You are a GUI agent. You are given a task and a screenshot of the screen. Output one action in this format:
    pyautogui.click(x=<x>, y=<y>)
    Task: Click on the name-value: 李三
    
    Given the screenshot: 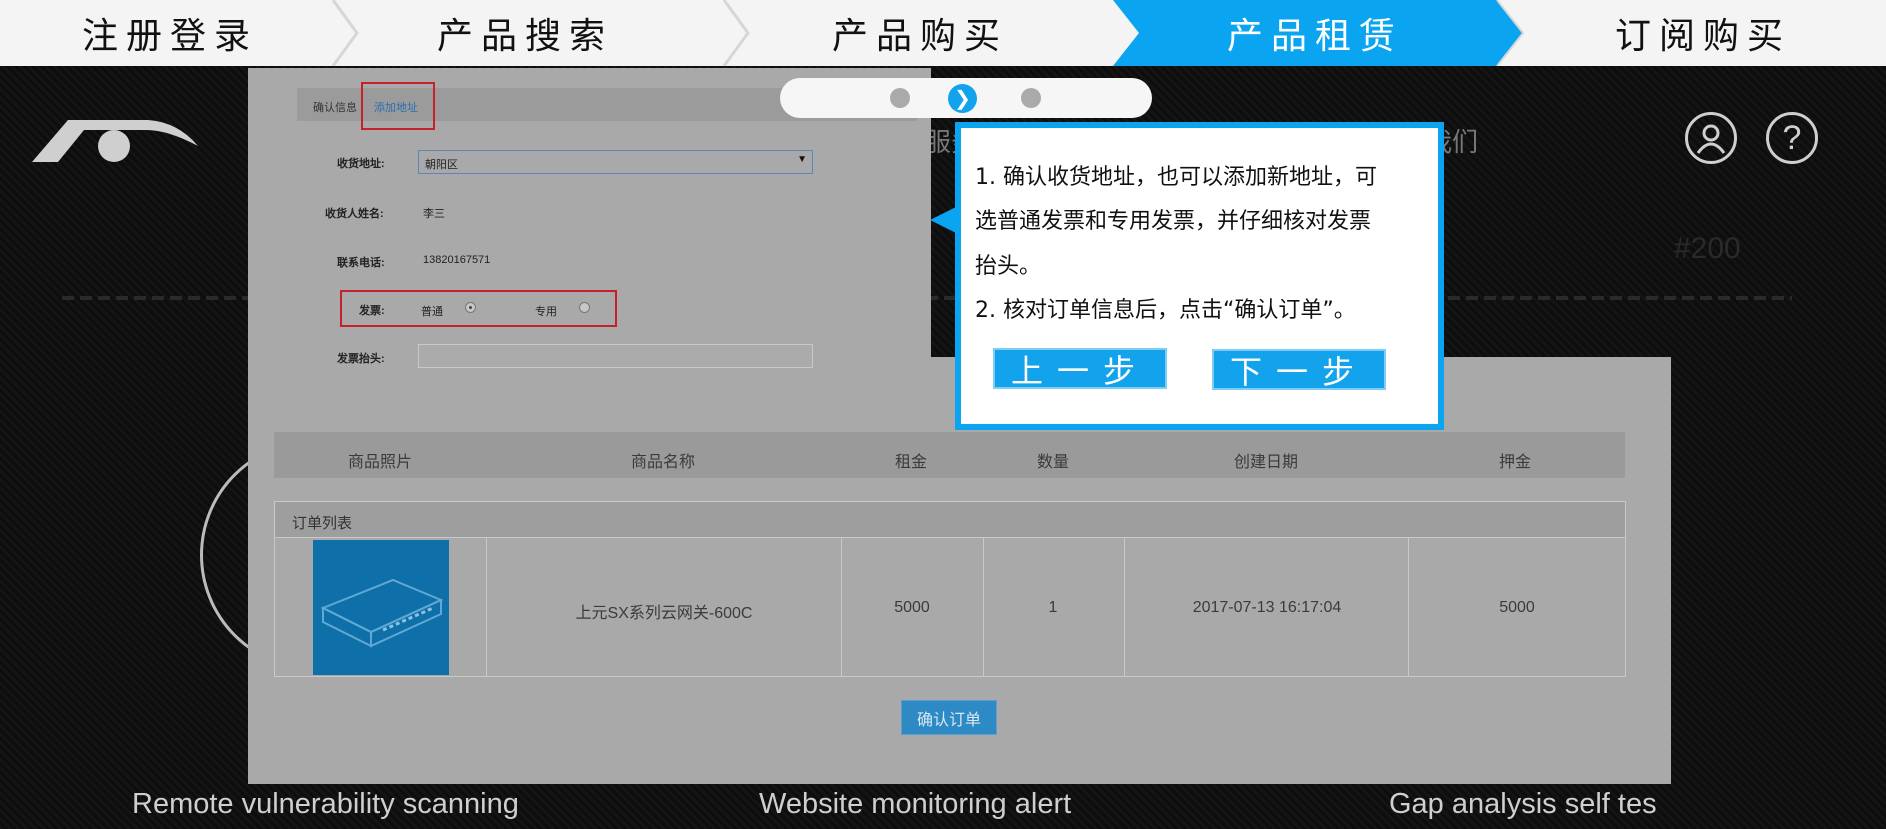 What is the action you would take?
    pyautogui.click(x=434, y=214)
    